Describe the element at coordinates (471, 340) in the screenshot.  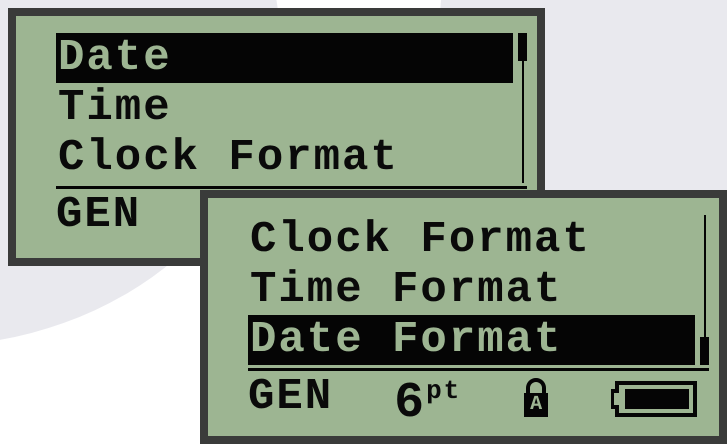
I see `menu-item: Date Format` at that location.